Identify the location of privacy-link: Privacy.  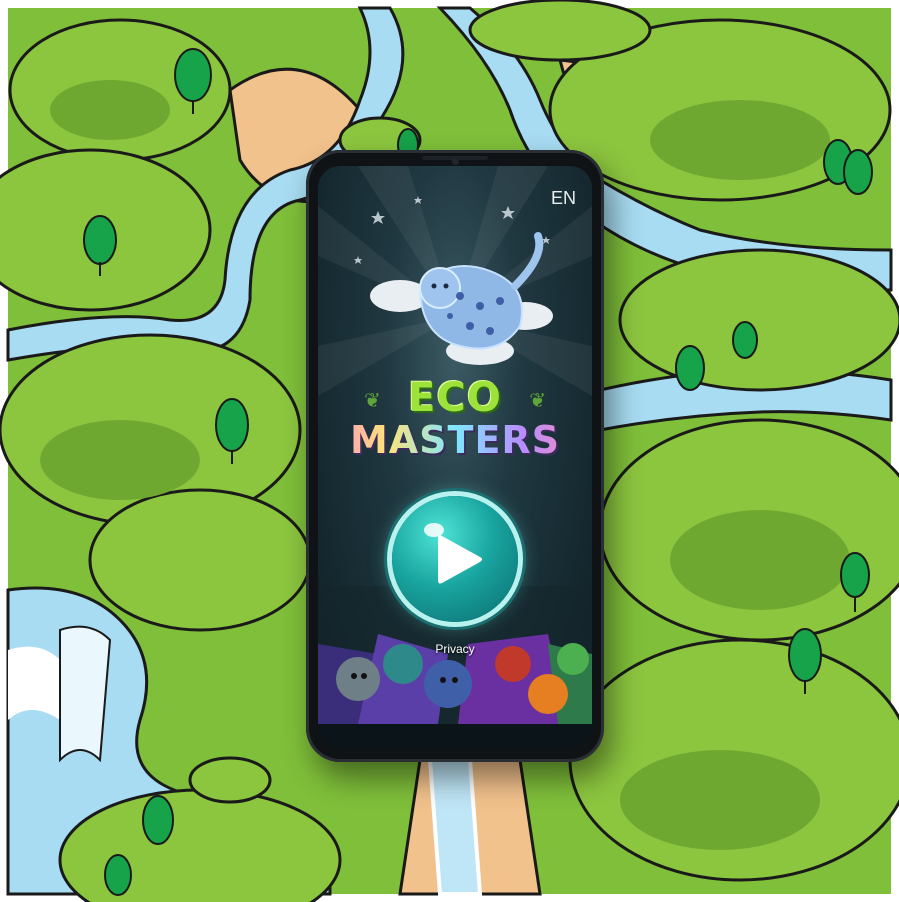
(455, 649).